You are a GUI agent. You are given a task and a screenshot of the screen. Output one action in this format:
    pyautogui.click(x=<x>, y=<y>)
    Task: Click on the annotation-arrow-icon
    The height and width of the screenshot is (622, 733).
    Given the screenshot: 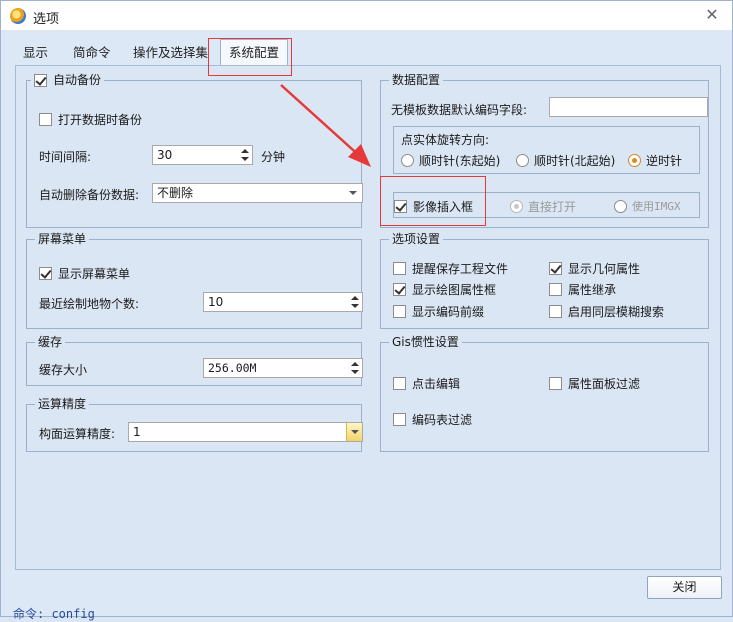 What is the action you would take?
    pyautogui.click(x=325, y=125)
    